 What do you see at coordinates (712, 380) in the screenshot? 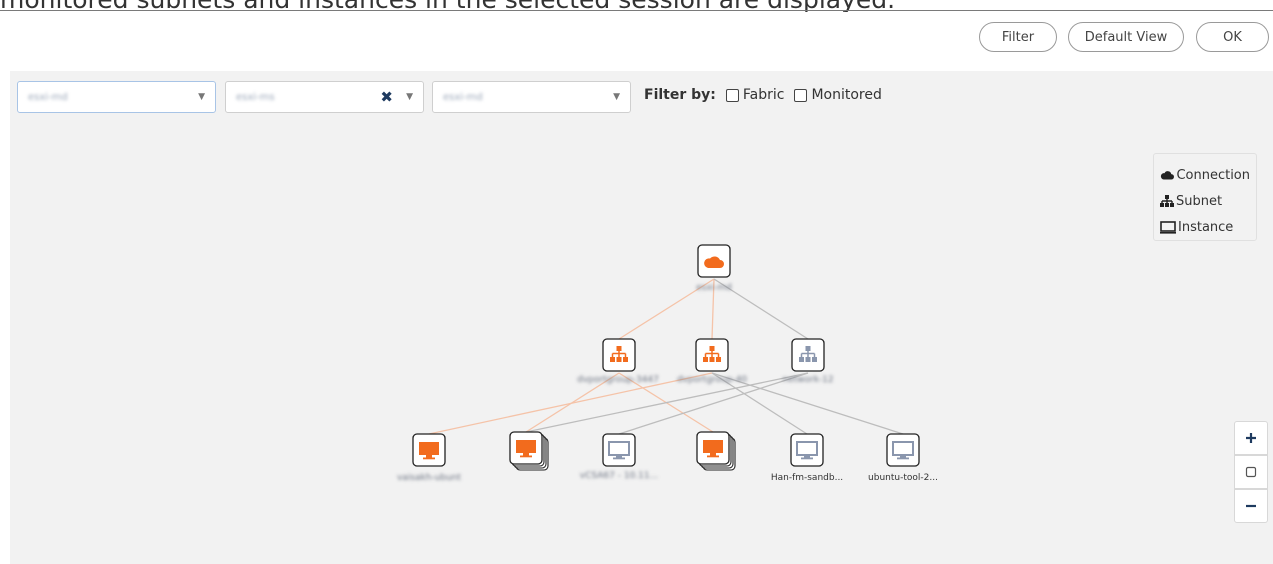
I see `node-label: dvportgroup-40` at bounding box center [712, 380].